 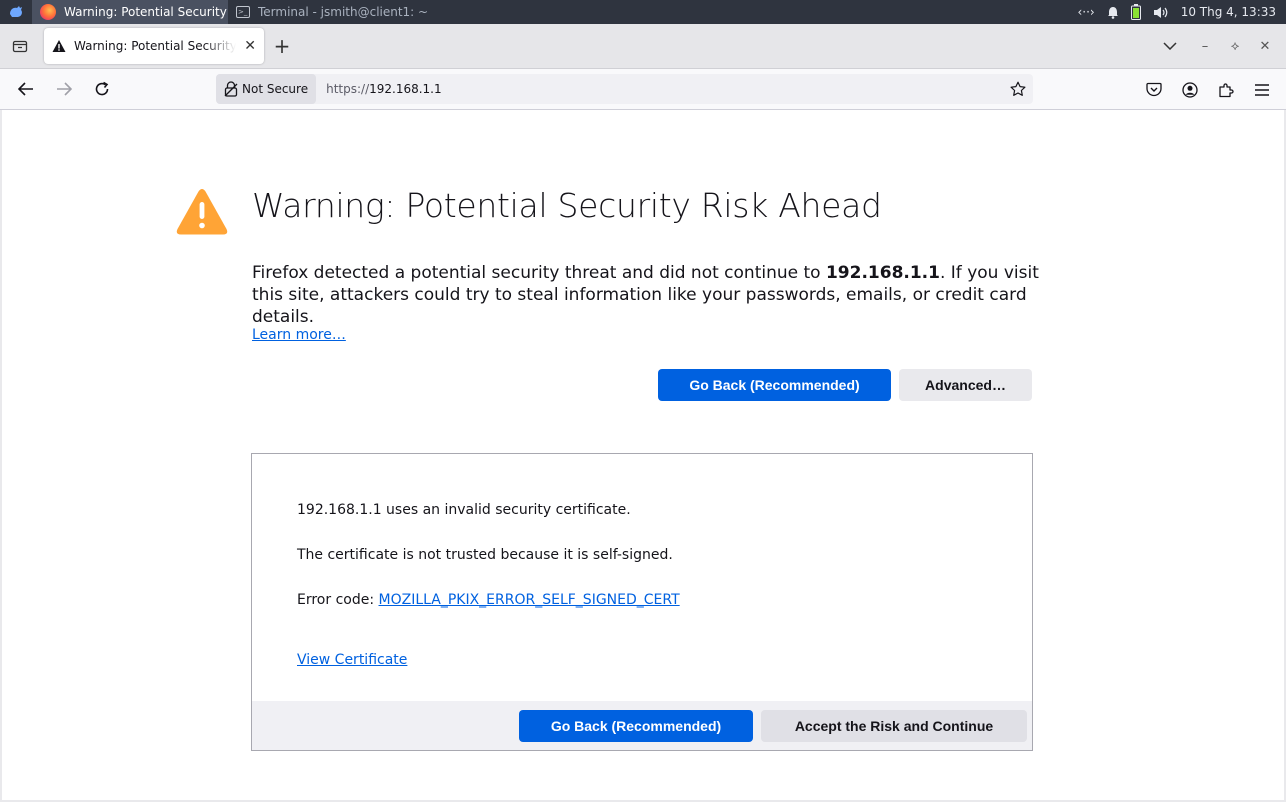 I want to click on reload-icon, so click(x=102, y=88).